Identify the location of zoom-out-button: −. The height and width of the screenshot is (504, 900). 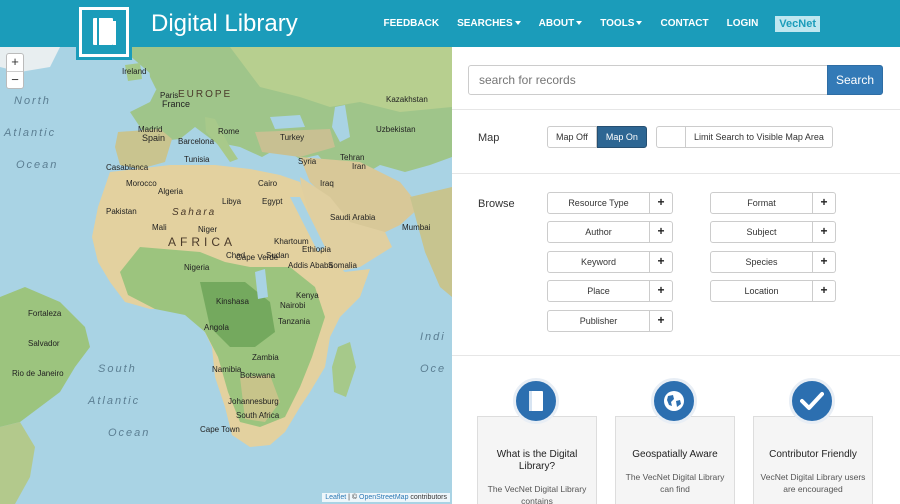
(15, 79).